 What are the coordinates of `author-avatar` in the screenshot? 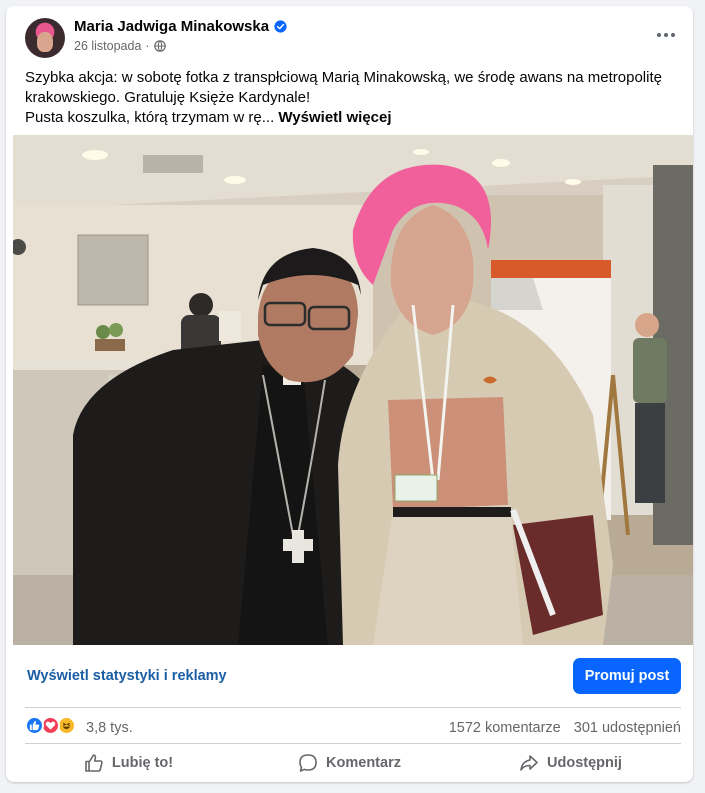 It's located at (45, 38).